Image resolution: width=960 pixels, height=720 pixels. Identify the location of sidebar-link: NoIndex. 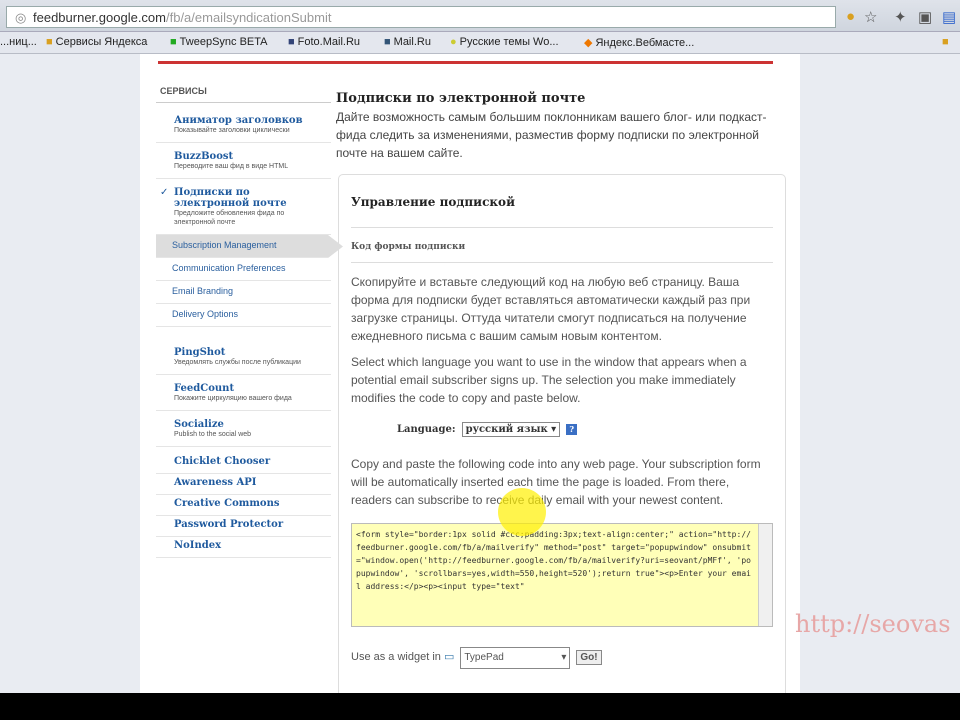
(243, 547).